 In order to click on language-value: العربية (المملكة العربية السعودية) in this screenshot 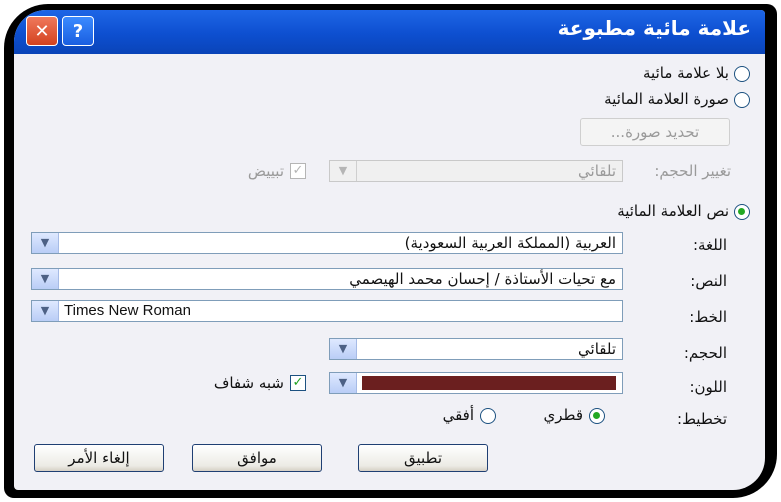, I will do `click(510, 243)`.